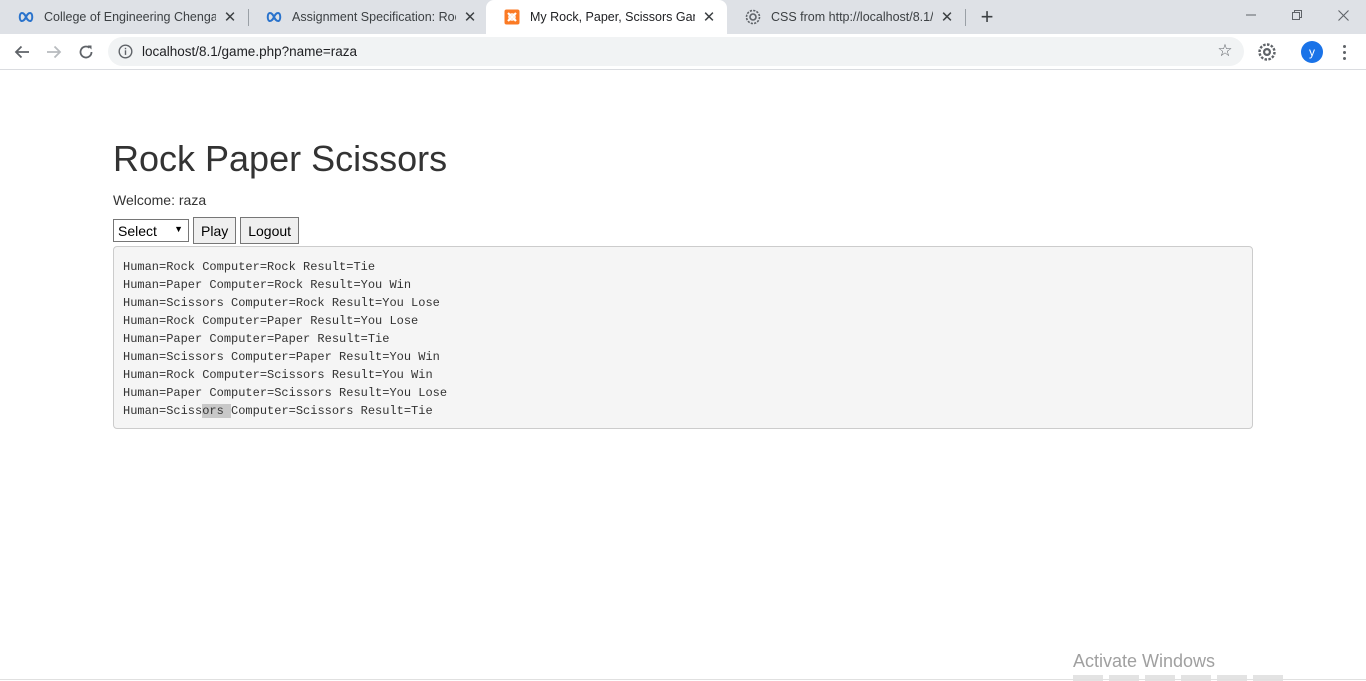 This screenshot has width=1366, height=681. I want to click on restore-icon, so click(1297, 15).